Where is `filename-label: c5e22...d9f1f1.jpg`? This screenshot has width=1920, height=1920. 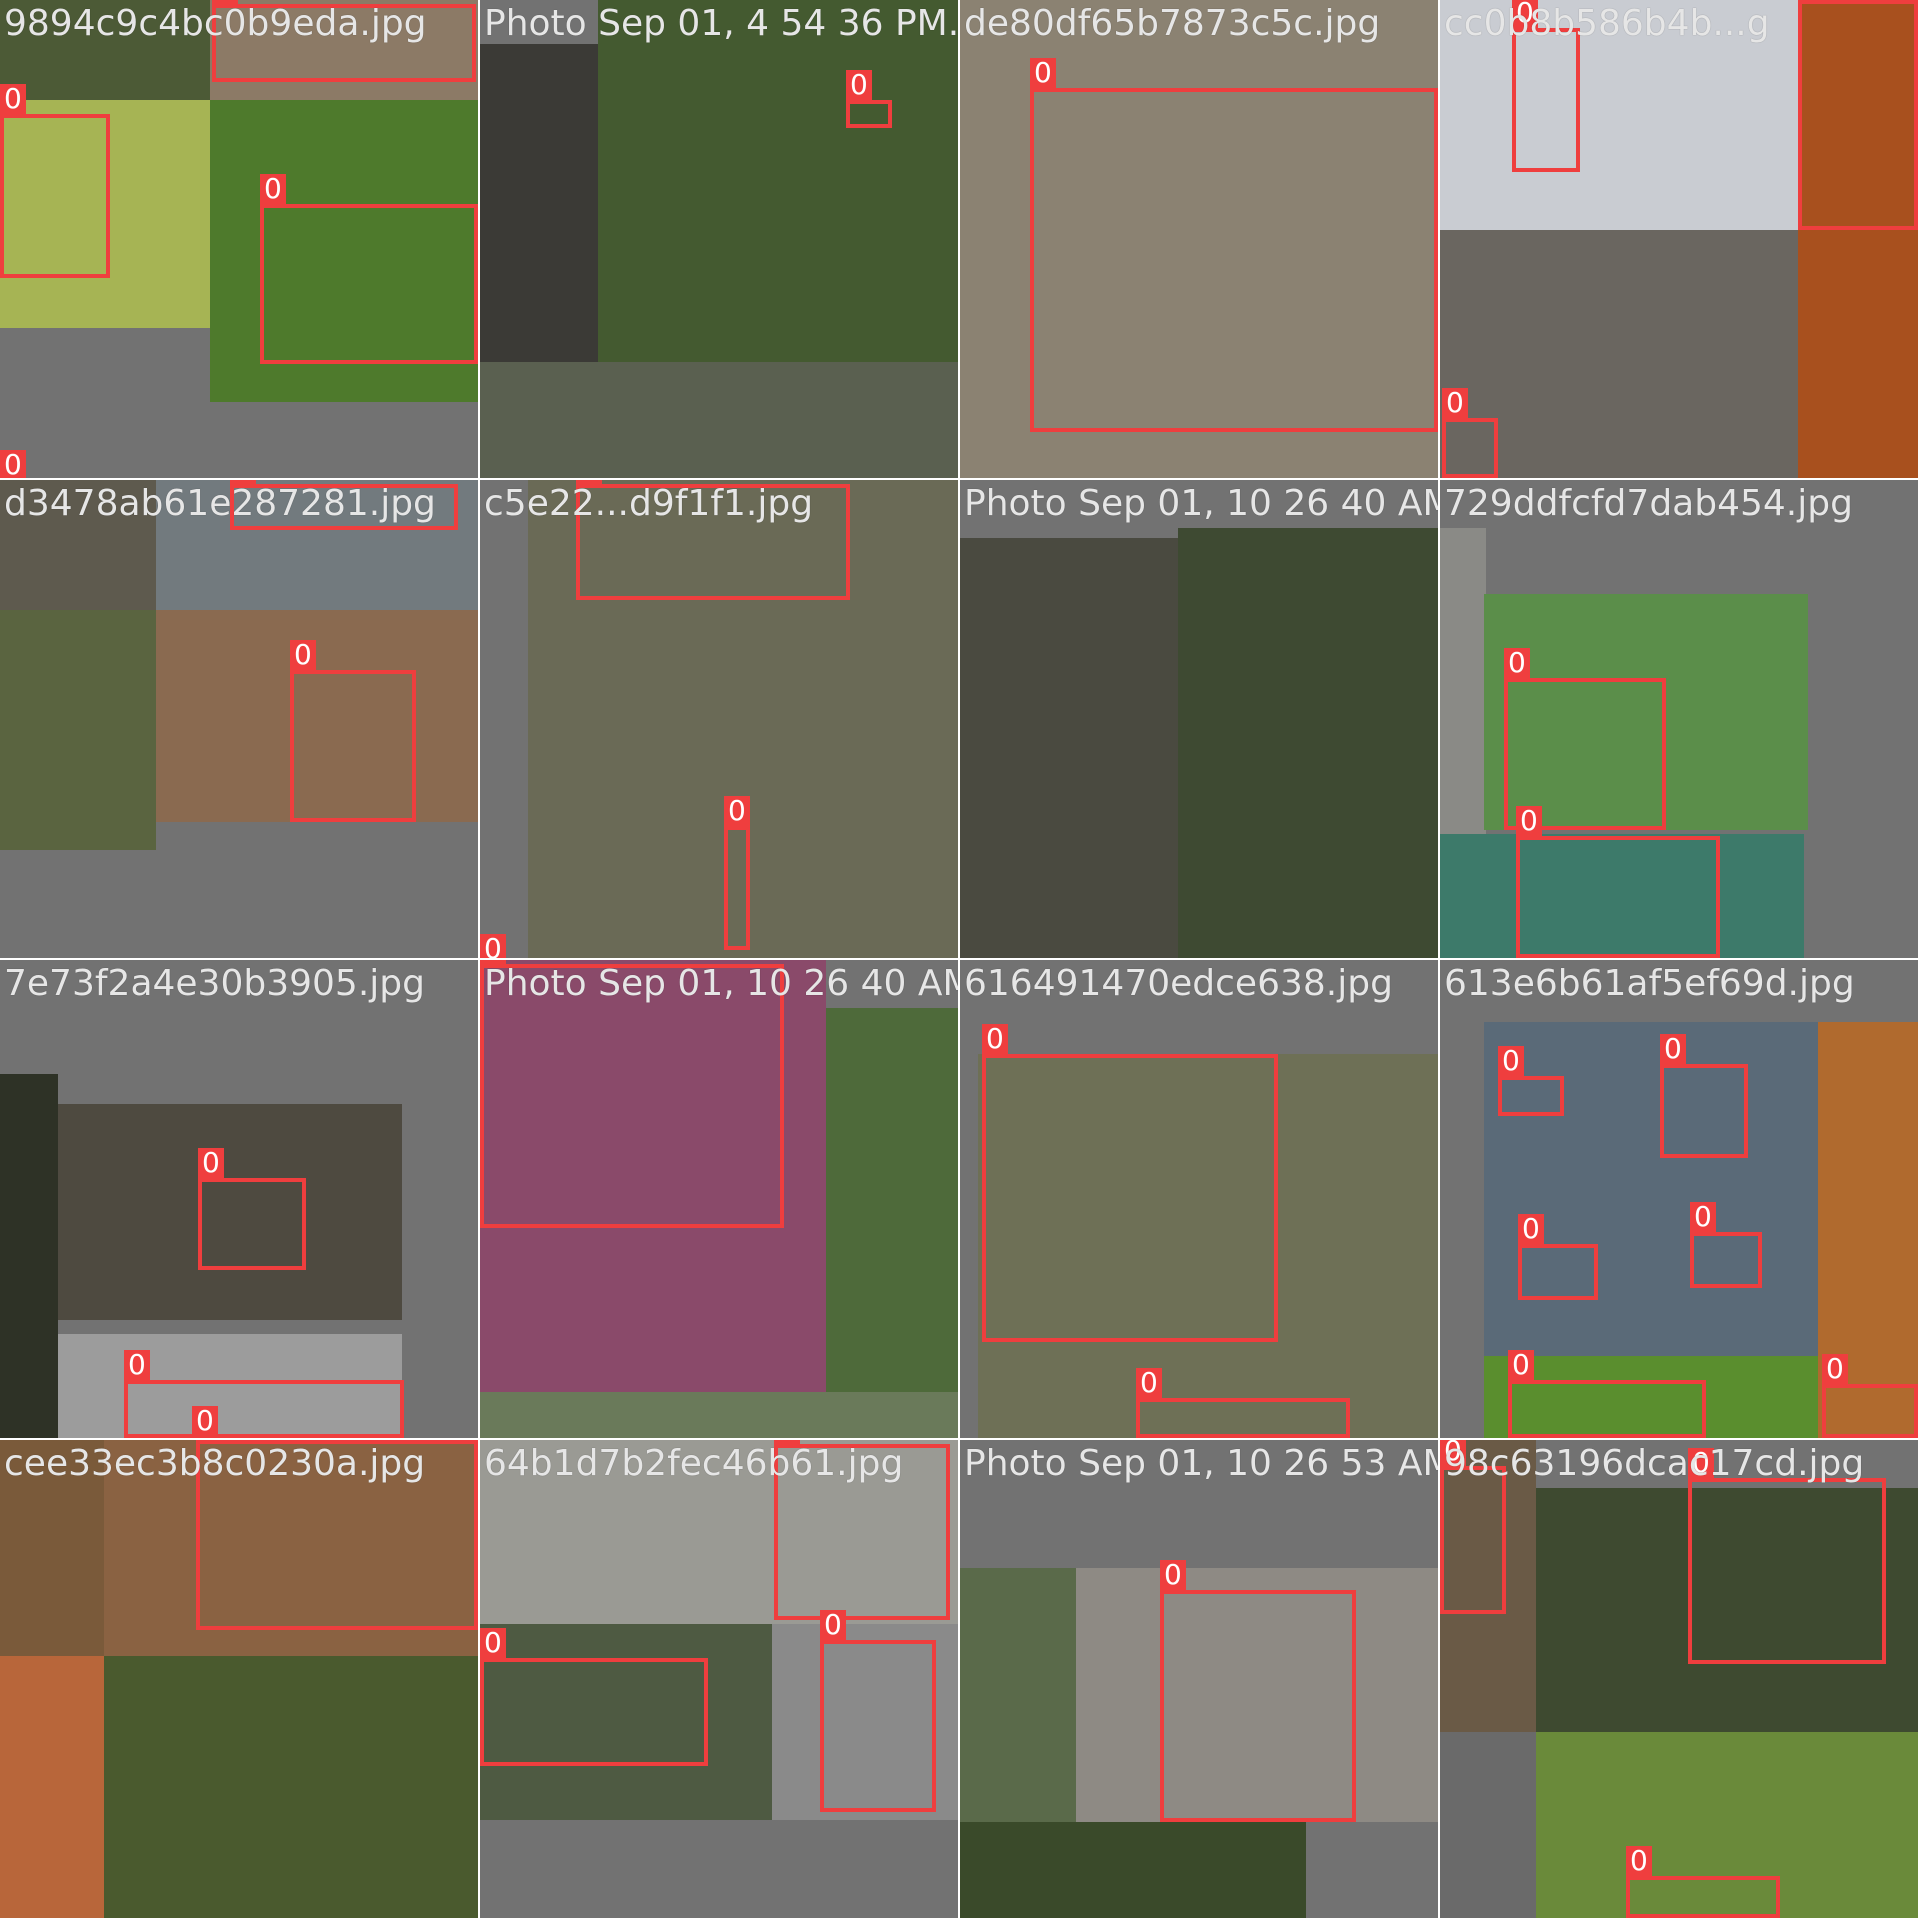
filename-label: c5e22...d9f1f1.jpg is located at coordinates (649, 503).